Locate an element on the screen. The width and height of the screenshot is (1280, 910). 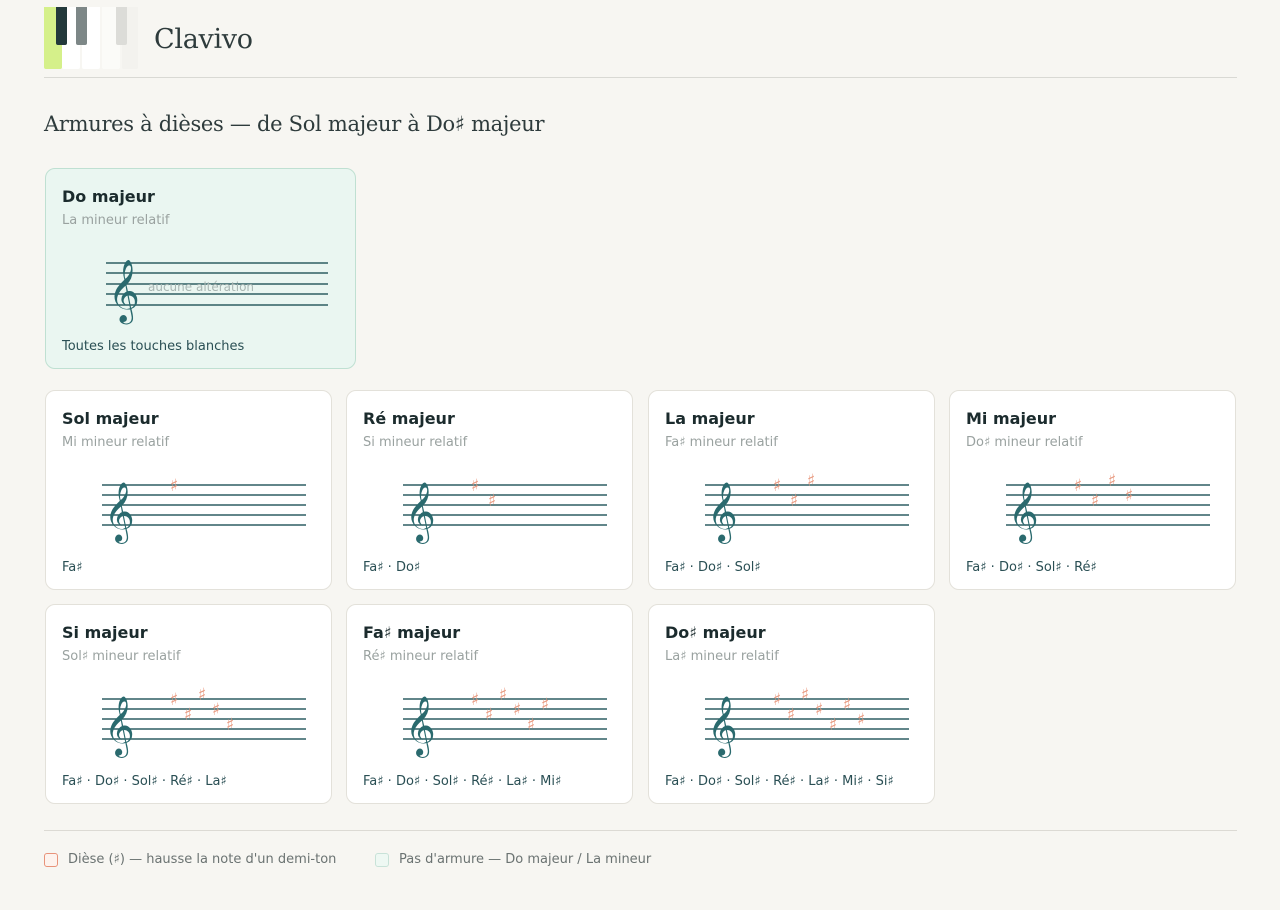
key-card: Ré majeur Si mineur relatif 𝄞 ♯ ♯ Fa♯ · Do♯ is located at coordinates (489, 490).